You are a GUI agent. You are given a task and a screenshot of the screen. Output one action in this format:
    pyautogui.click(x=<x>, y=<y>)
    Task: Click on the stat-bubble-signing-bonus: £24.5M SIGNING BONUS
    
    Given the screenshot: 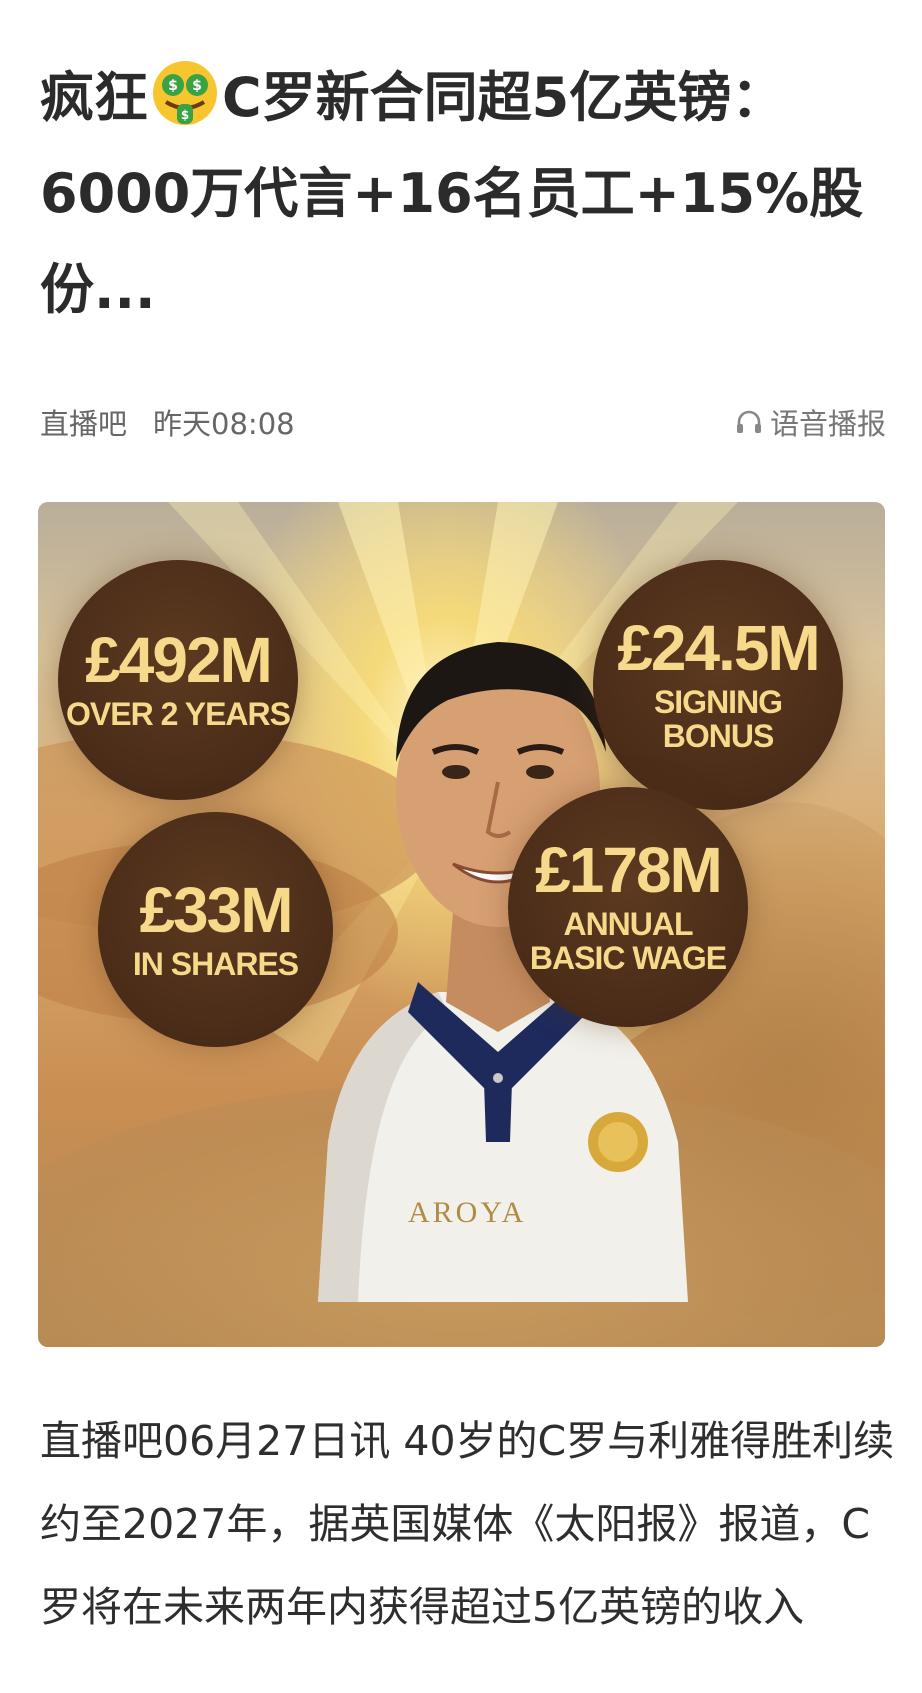 What is the action you would take?
    pyautogui.click(x=718, y=685)
    